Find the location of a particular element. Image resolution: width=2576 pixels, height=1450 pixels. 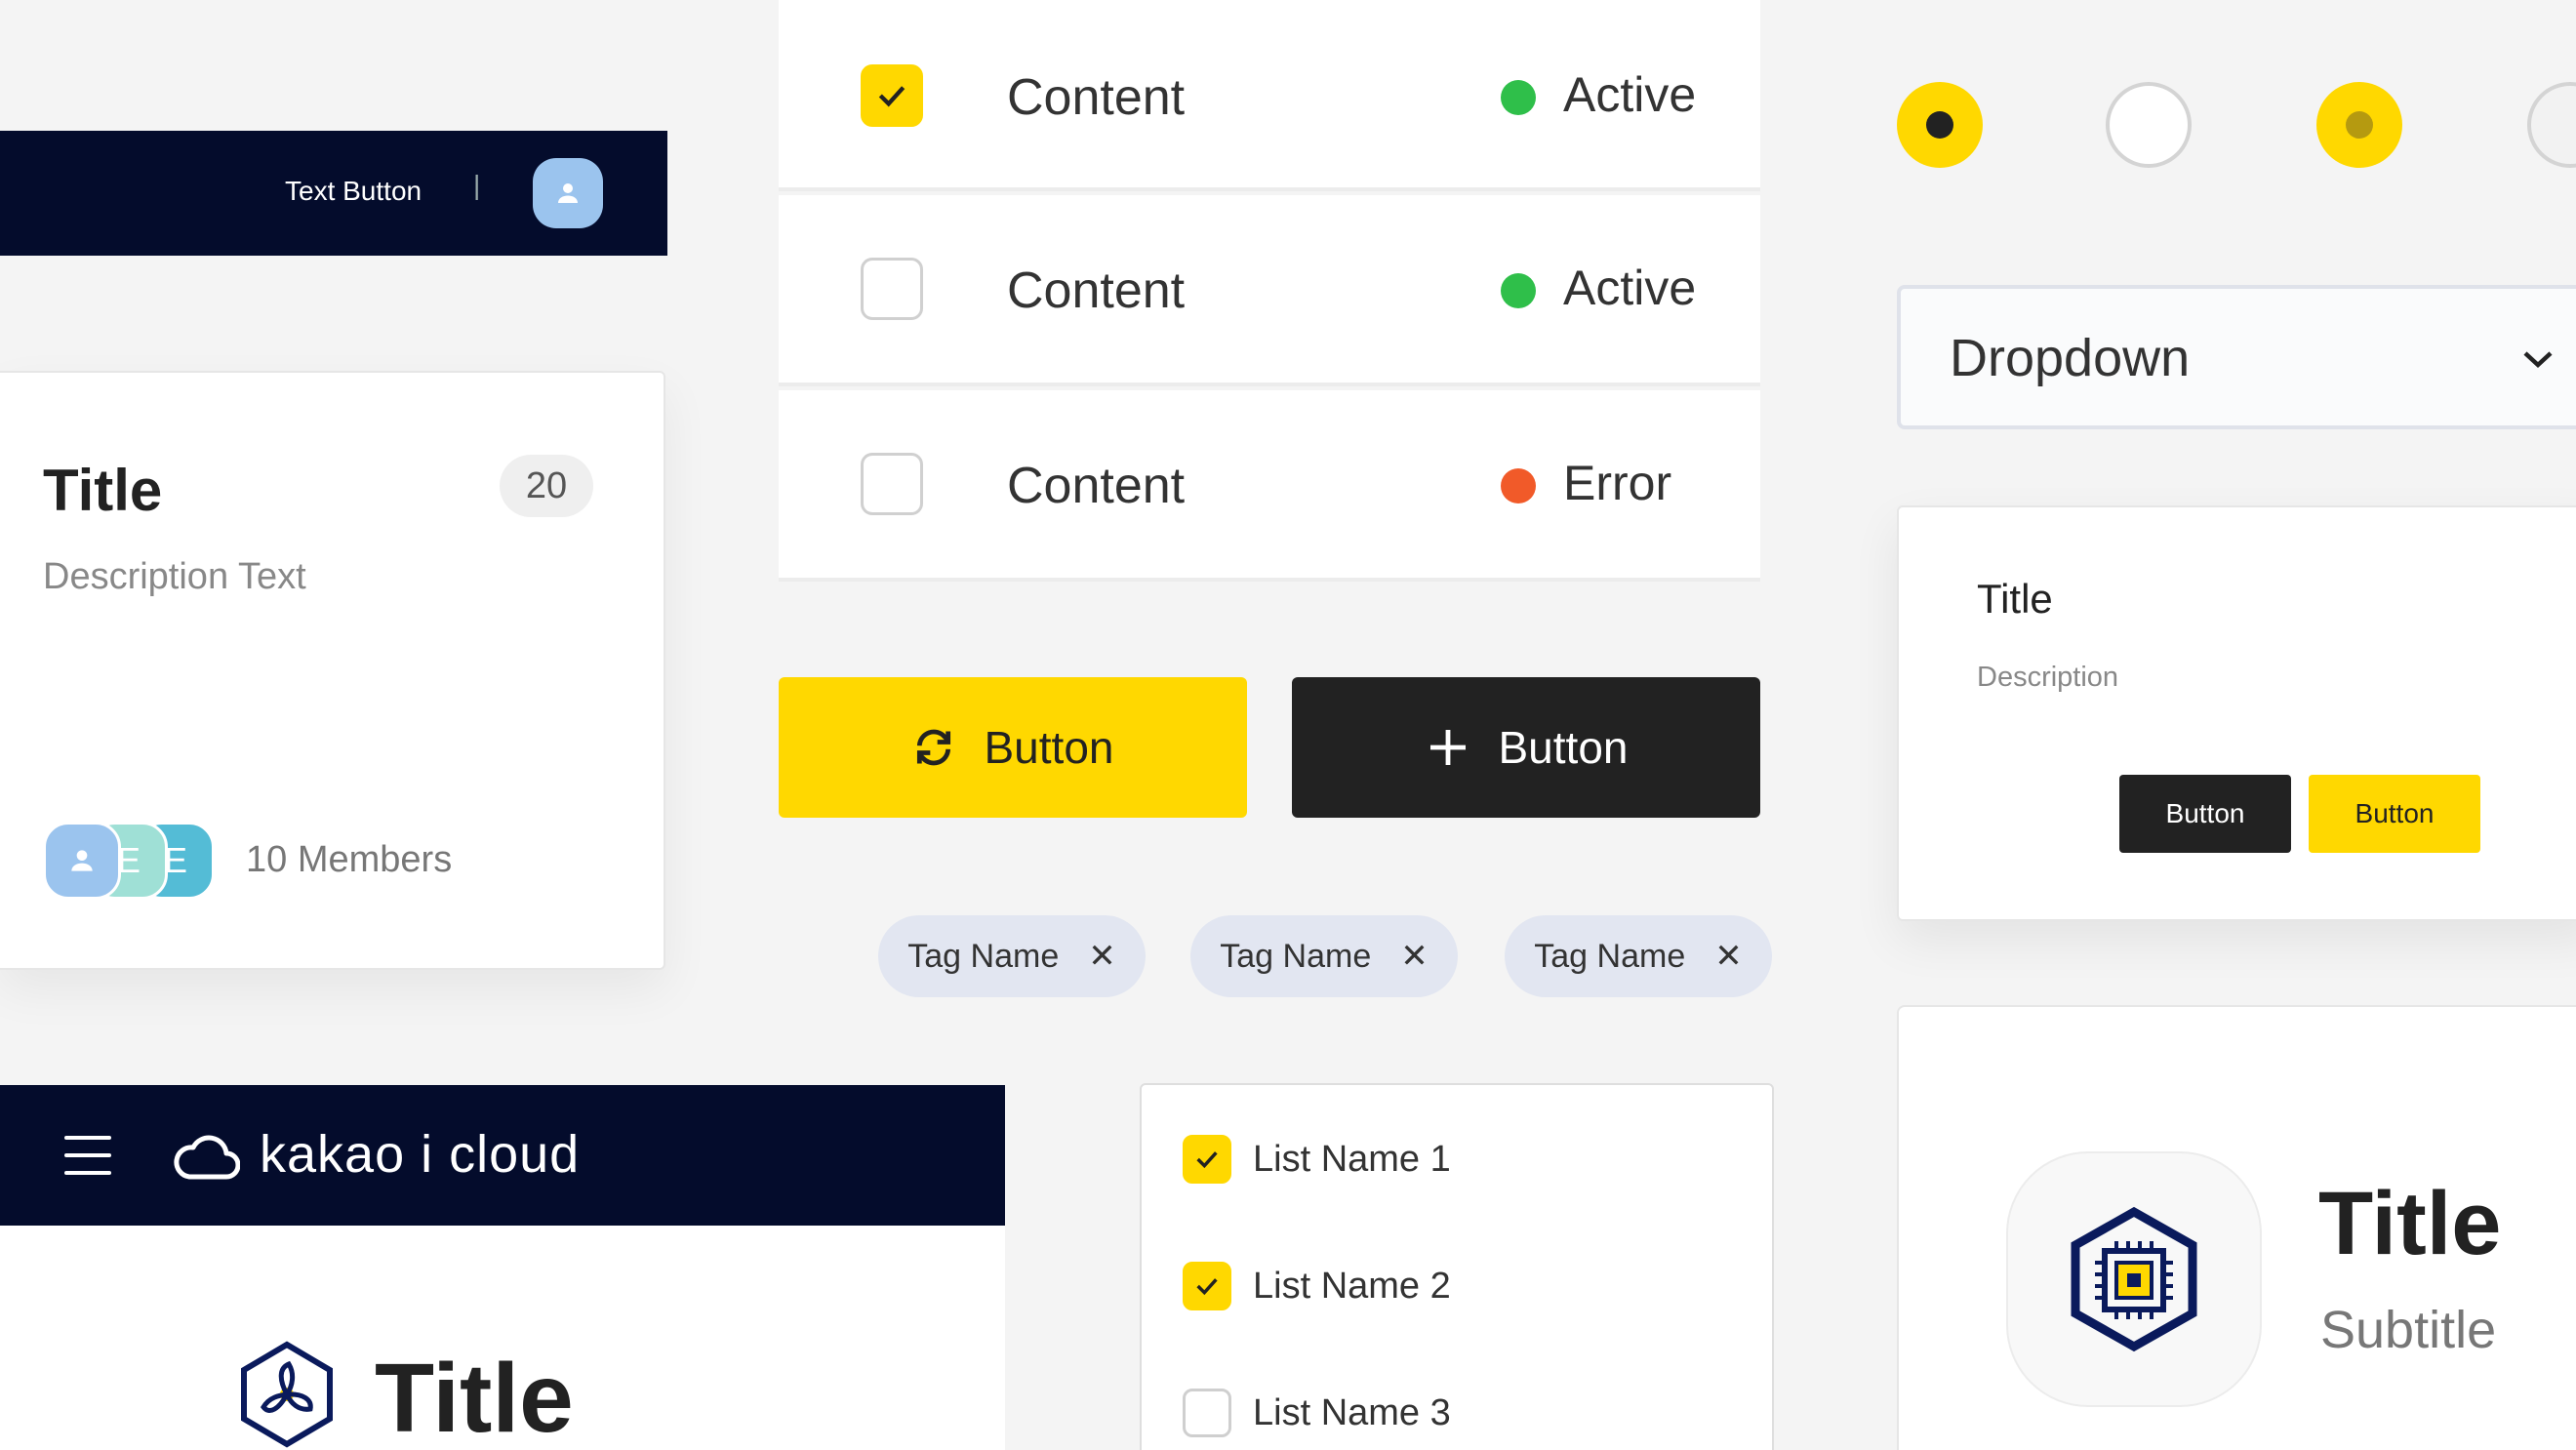

add-button-label: Button is located at coordinates (1563, 747).